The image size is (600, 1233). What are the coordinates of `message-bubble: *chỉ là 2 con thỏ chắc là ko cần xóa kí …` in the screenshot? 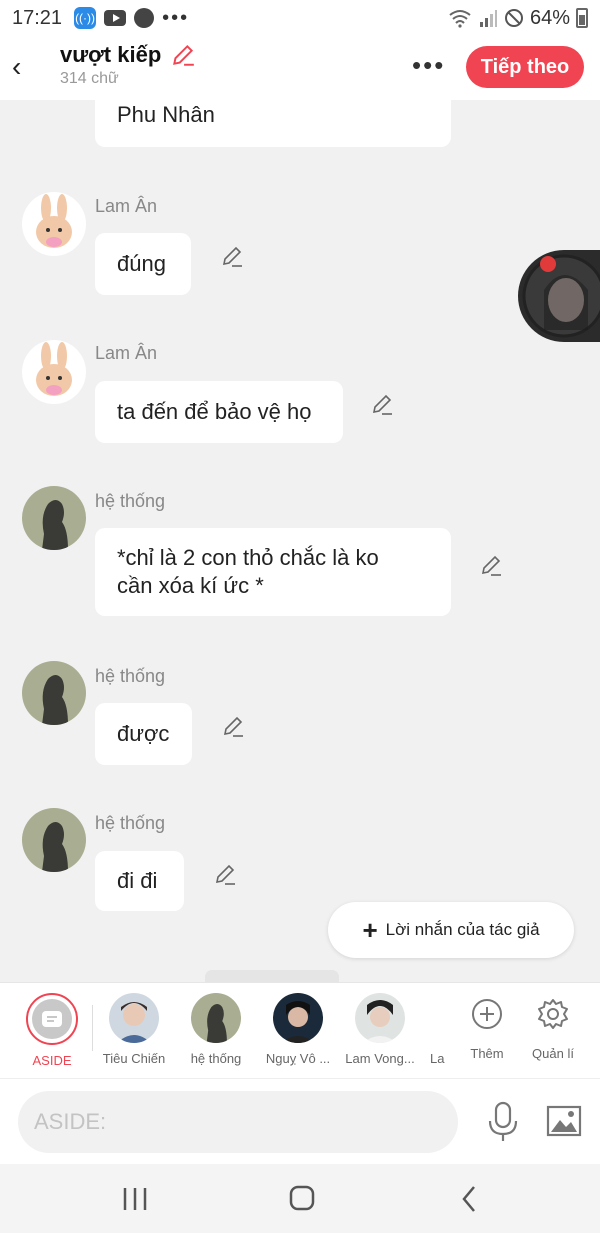 It's located at (273, 572).